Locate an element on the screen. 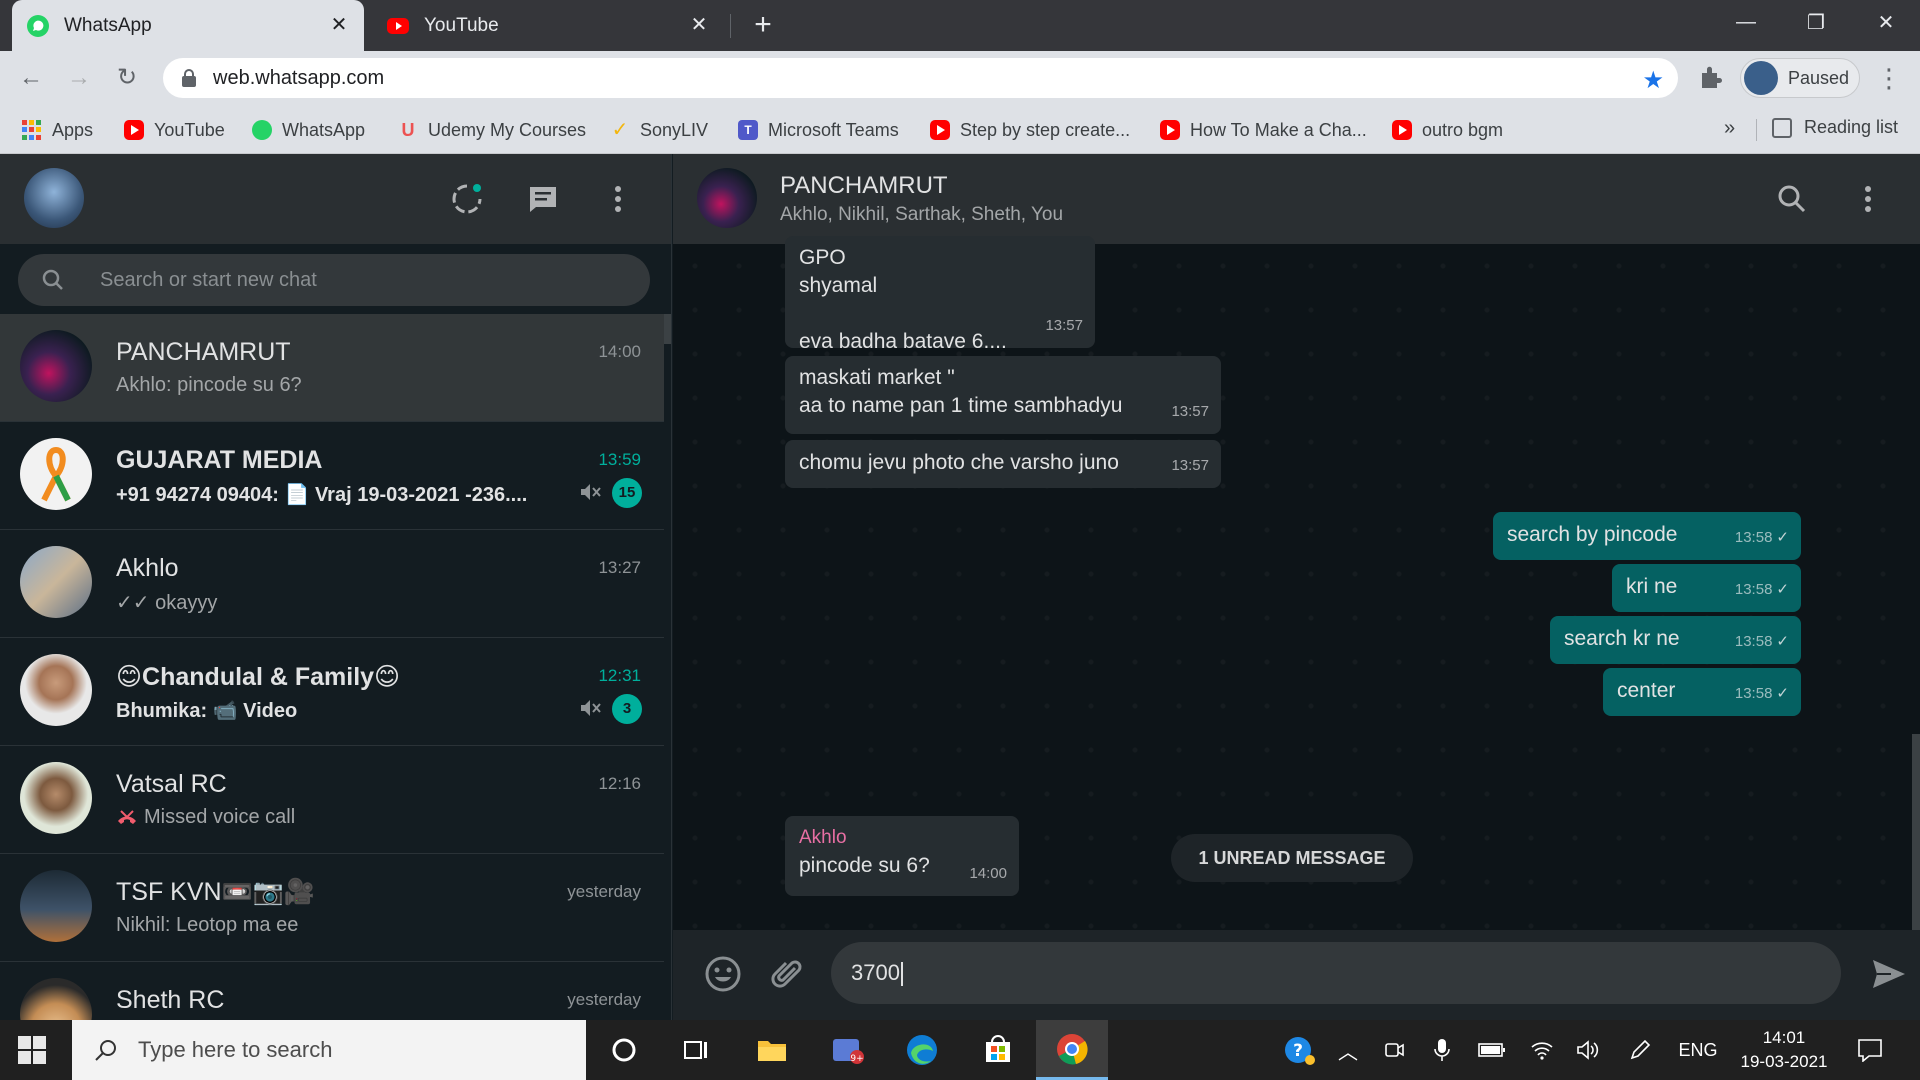 This screenshot has width=1920, height=1080. message-incoming: chomu jevu photo che varsho juno 13:57 is located at coordinates (1003, 464).